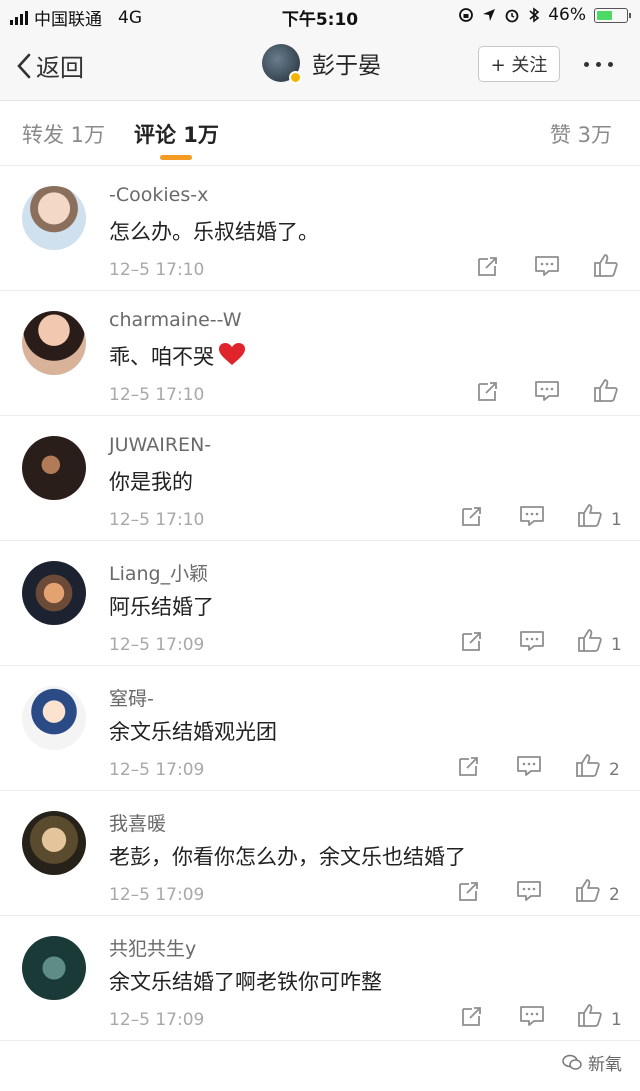 Image resolution: width=640 pixels, height=1091 pixels. I want to click on profile-title: 彭于晏, so click(321, 64).